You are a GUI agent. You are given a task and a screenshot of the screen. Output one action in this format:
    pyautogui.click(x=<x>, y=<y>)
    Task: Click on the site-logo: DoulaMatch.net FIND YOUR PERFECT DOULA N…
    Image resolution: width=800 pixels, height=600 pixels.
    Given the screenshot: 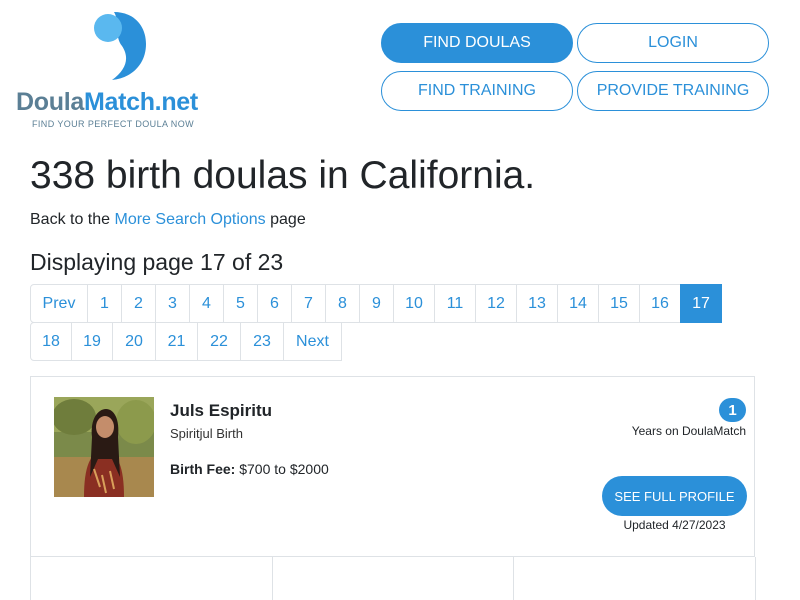 What is the action you would take?
    pyautogui.click(x=118, y=71)
    